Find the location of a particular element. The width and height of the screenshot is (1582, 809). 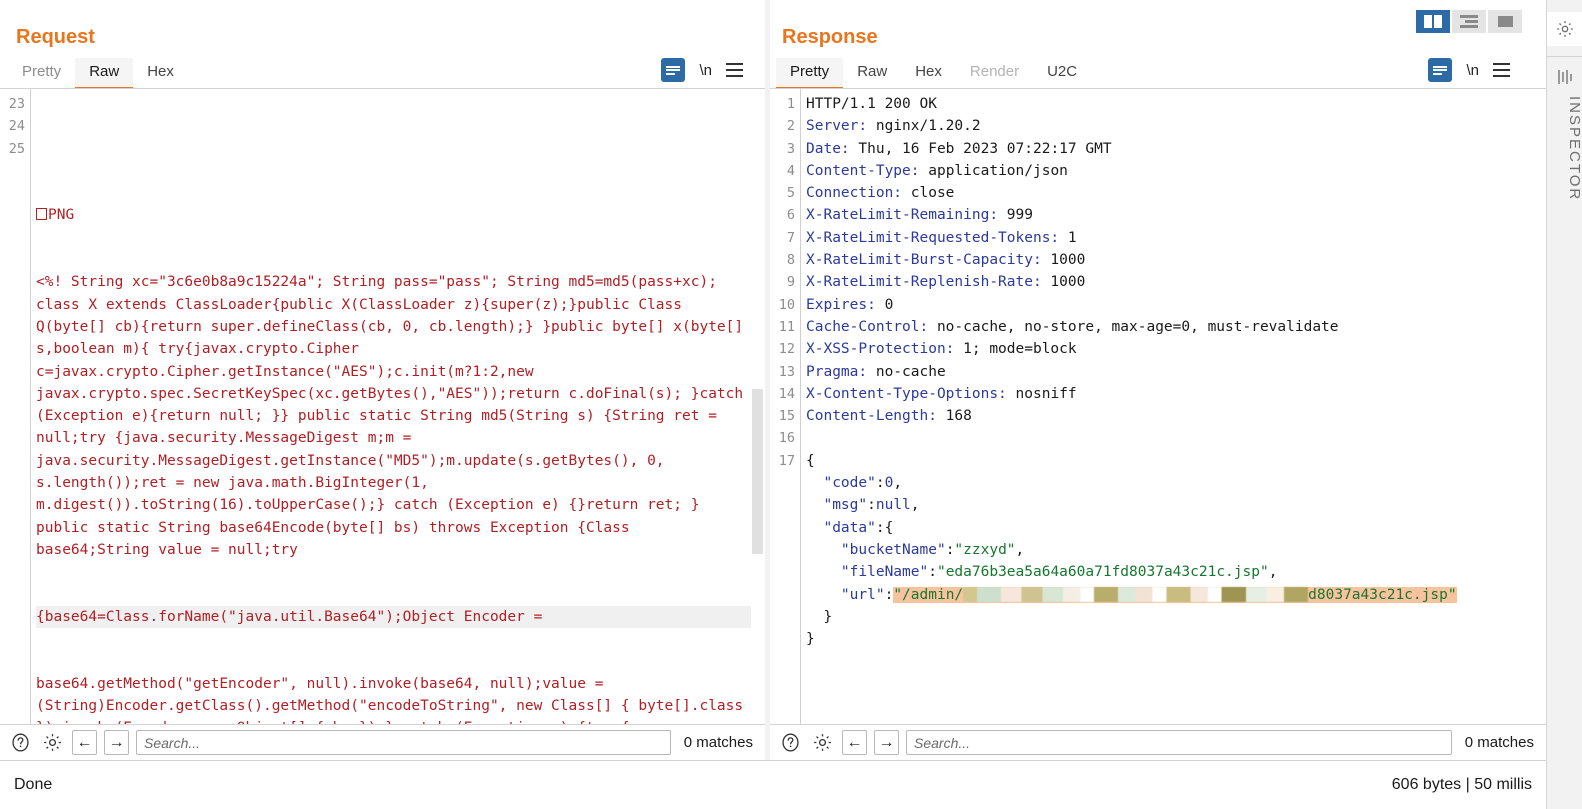

line-number: 6 is located at coordinates (790, 215).